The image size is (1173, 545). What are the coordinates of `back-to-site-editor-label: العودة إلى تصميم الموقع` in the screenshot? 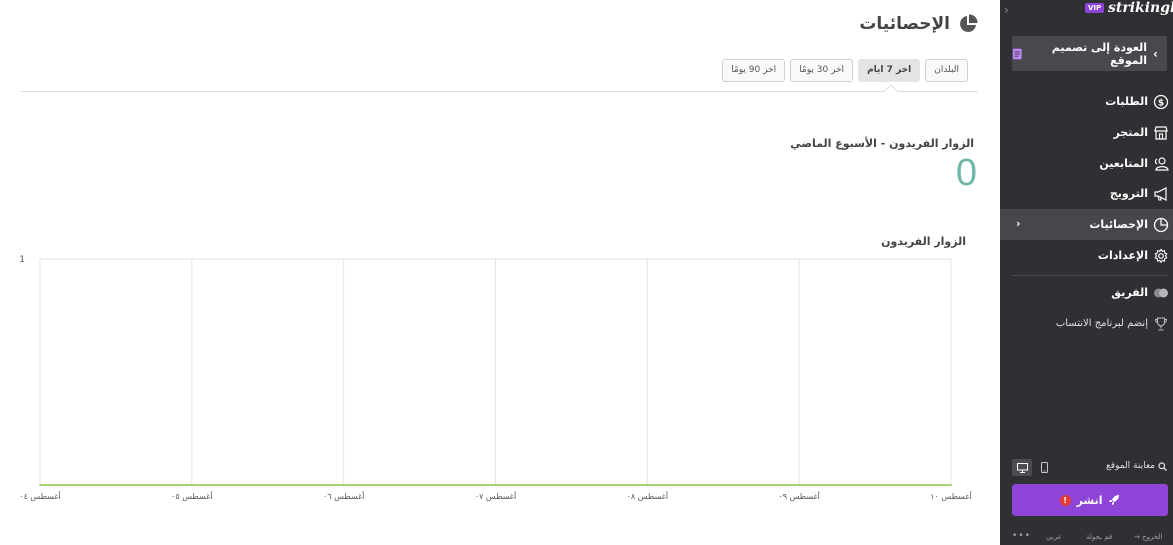 It's located at (1099, 53).